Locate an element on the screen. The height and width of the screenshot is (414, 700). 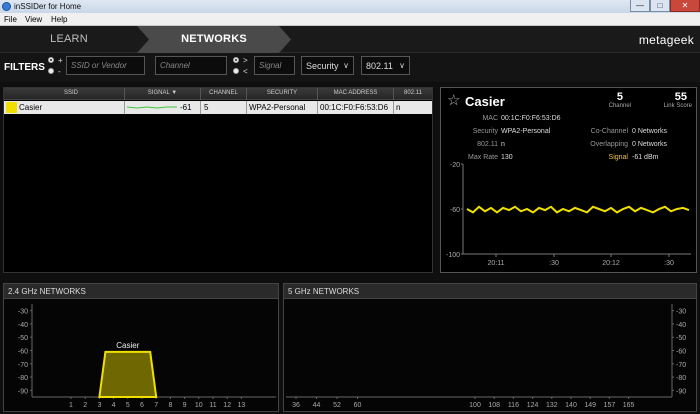
x-tick-label: :30 is located at coordinates (554, 263).